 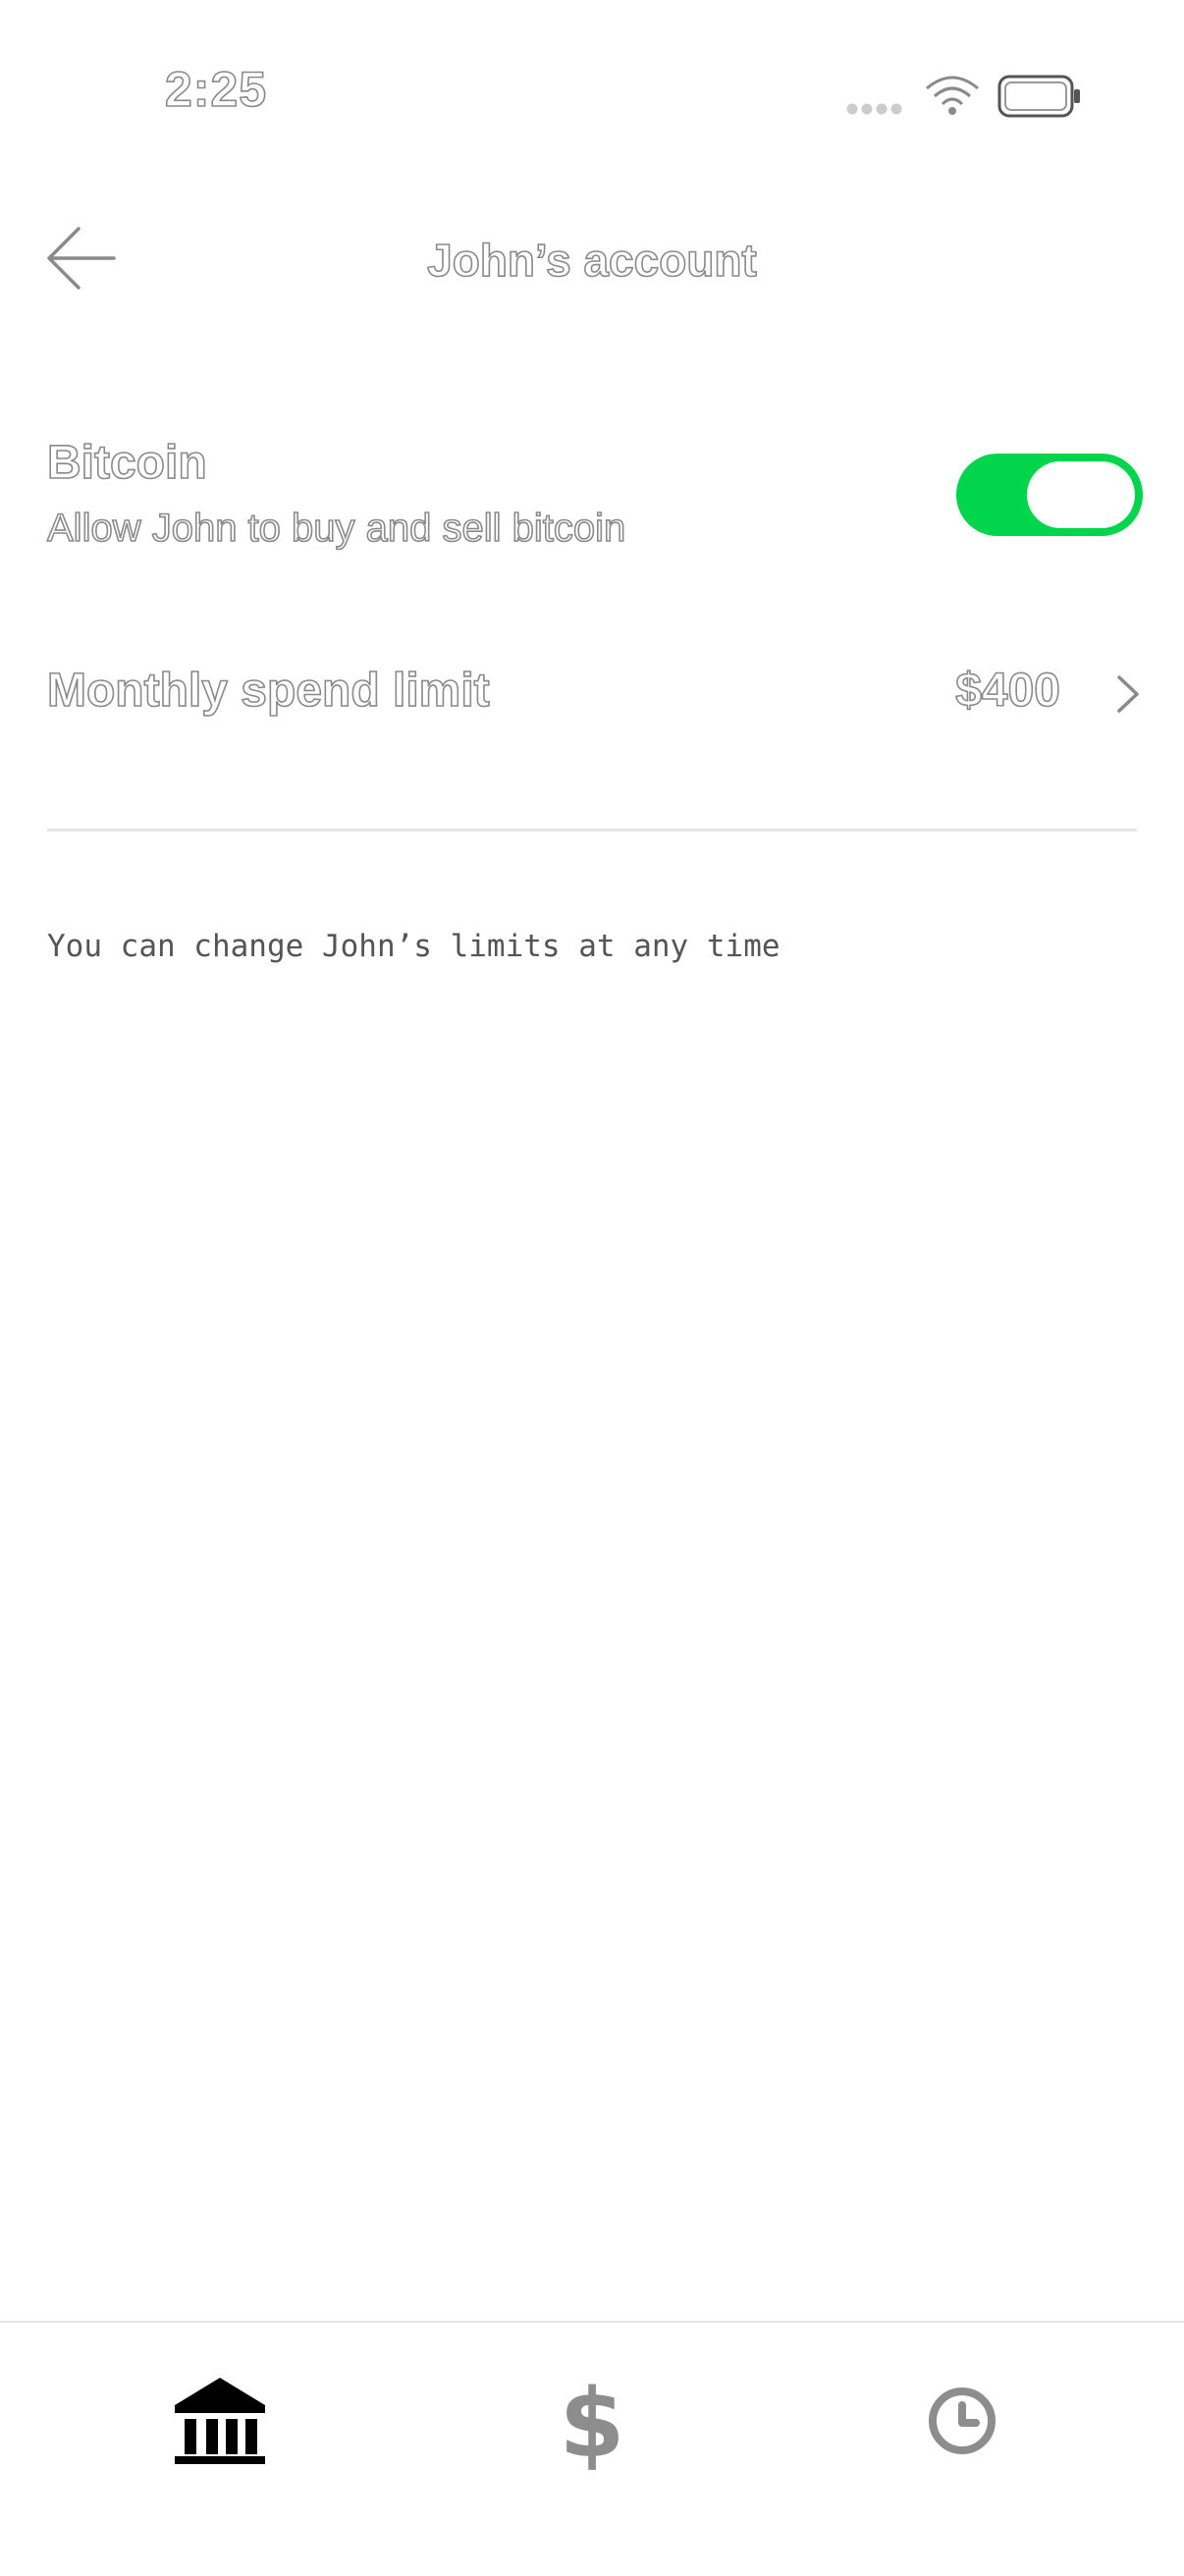 I want to click on bitcoin-toggle, so click(x=1049, y=495).